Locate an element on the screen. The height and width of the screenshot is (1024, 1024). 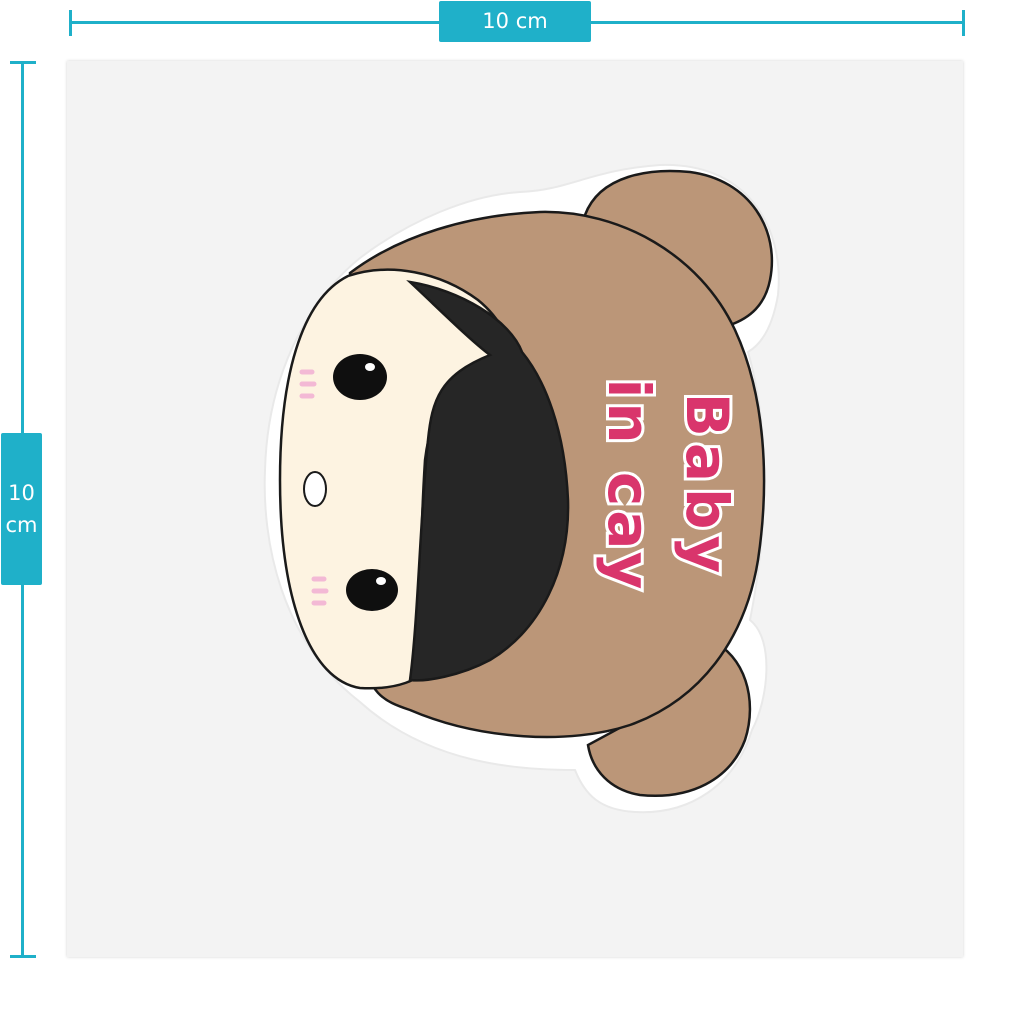
eye-left is located at coordinates (360, 377).